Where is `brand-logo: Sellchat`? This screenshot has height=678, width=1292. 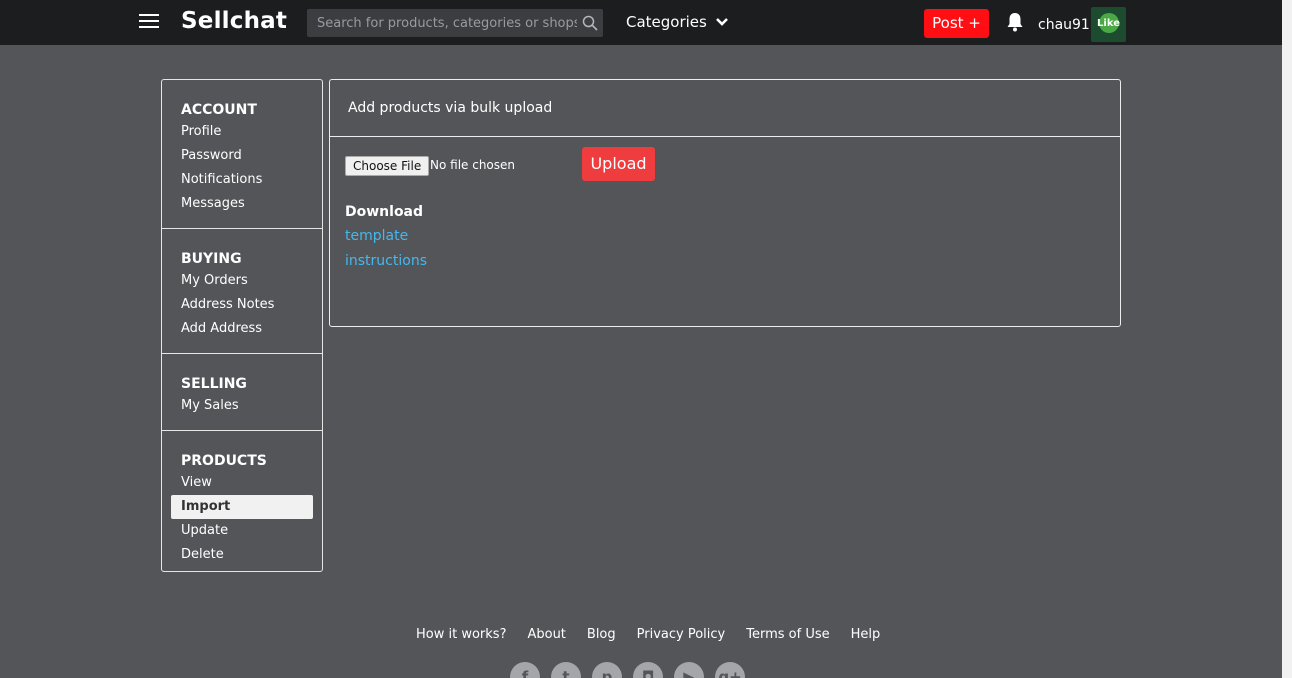 brand-logo: Sellchat is located at coordinates (234, 21).